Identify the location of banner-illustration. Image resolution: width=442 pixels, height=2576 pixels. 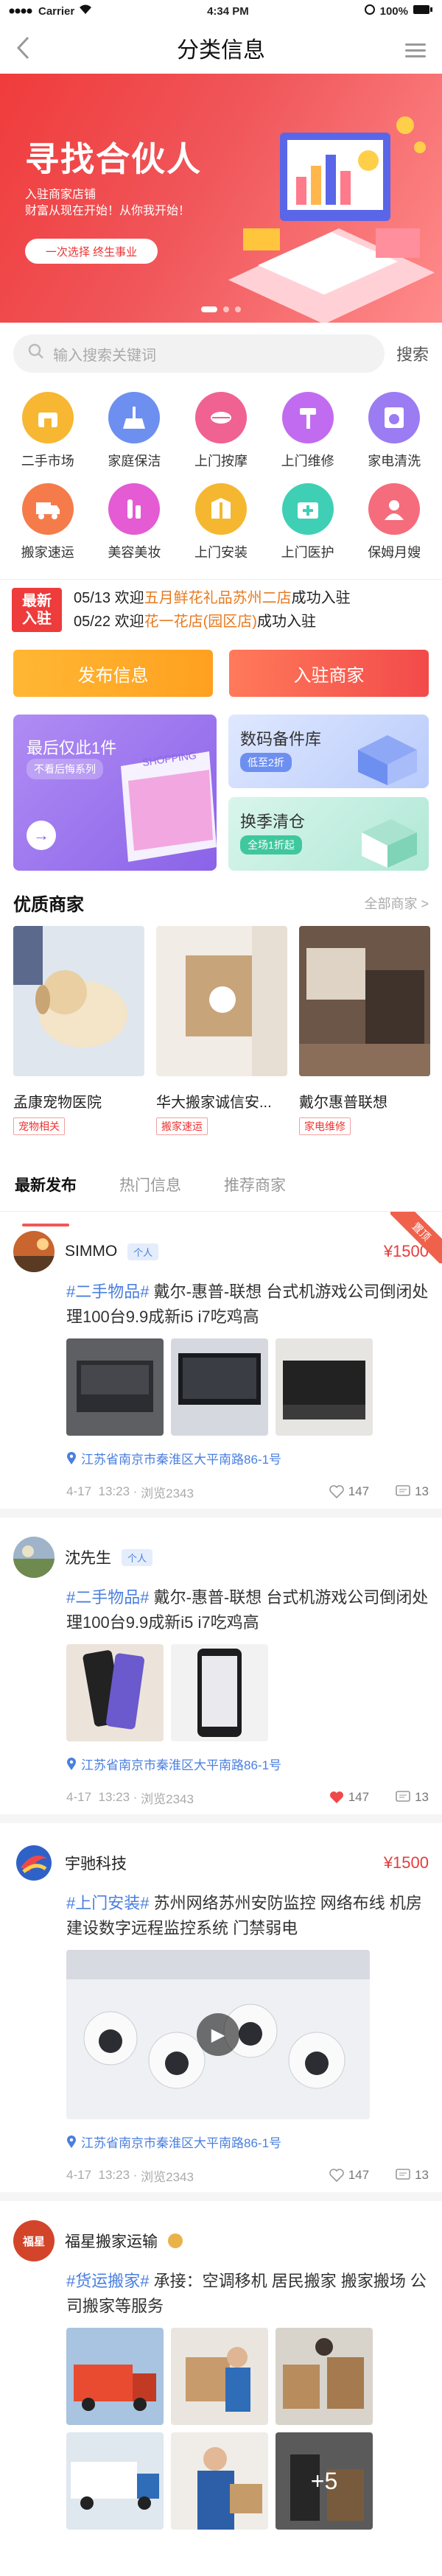
(331, 219).